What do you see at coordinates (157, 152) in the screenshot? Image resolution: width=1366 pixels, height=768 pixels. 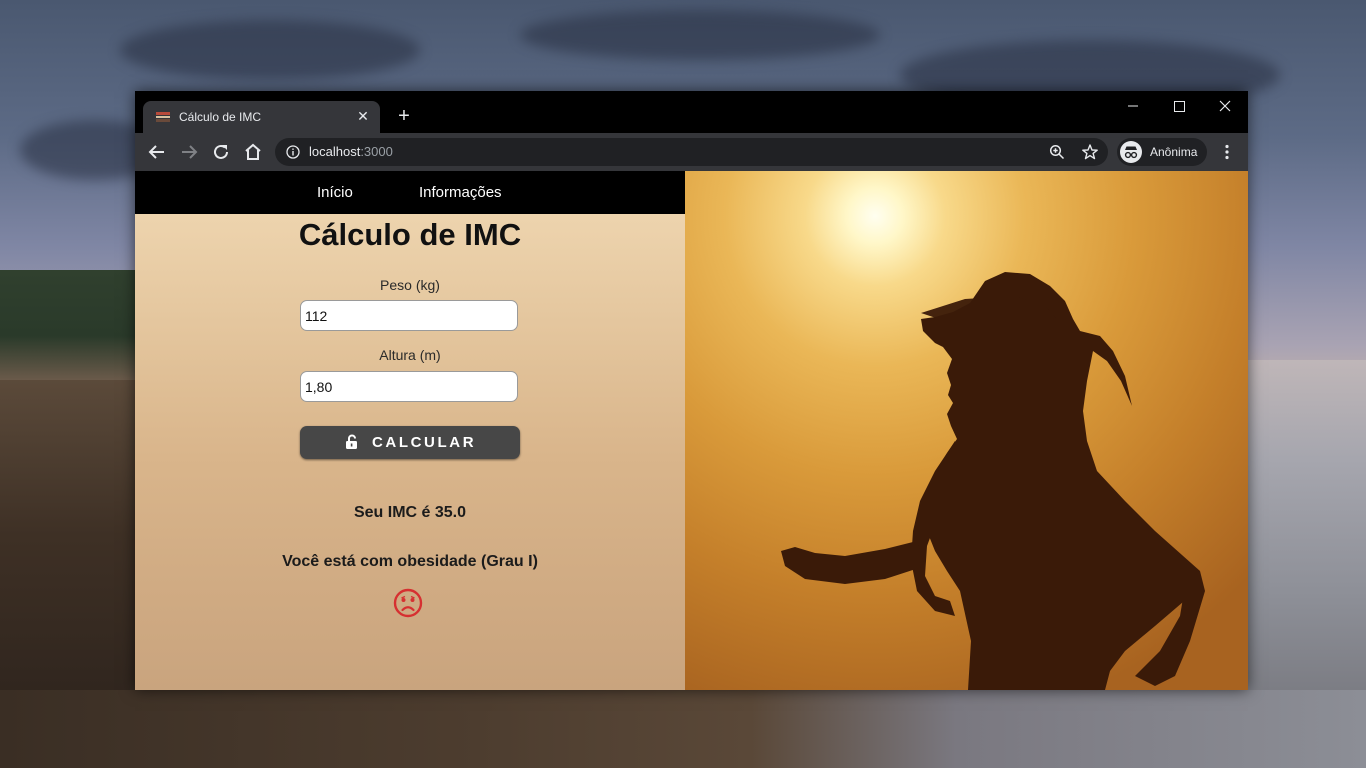 I see `back-icon` at bounding box center [157, 152].